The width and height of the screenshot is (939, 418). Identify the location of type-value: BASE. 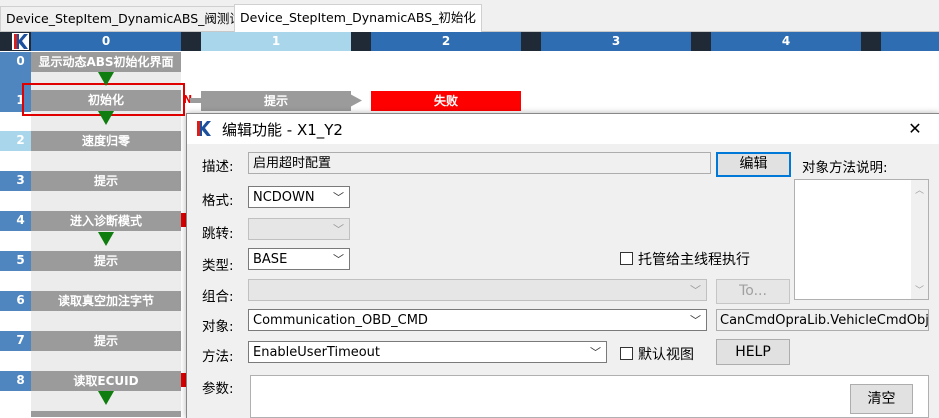
(270, 259).